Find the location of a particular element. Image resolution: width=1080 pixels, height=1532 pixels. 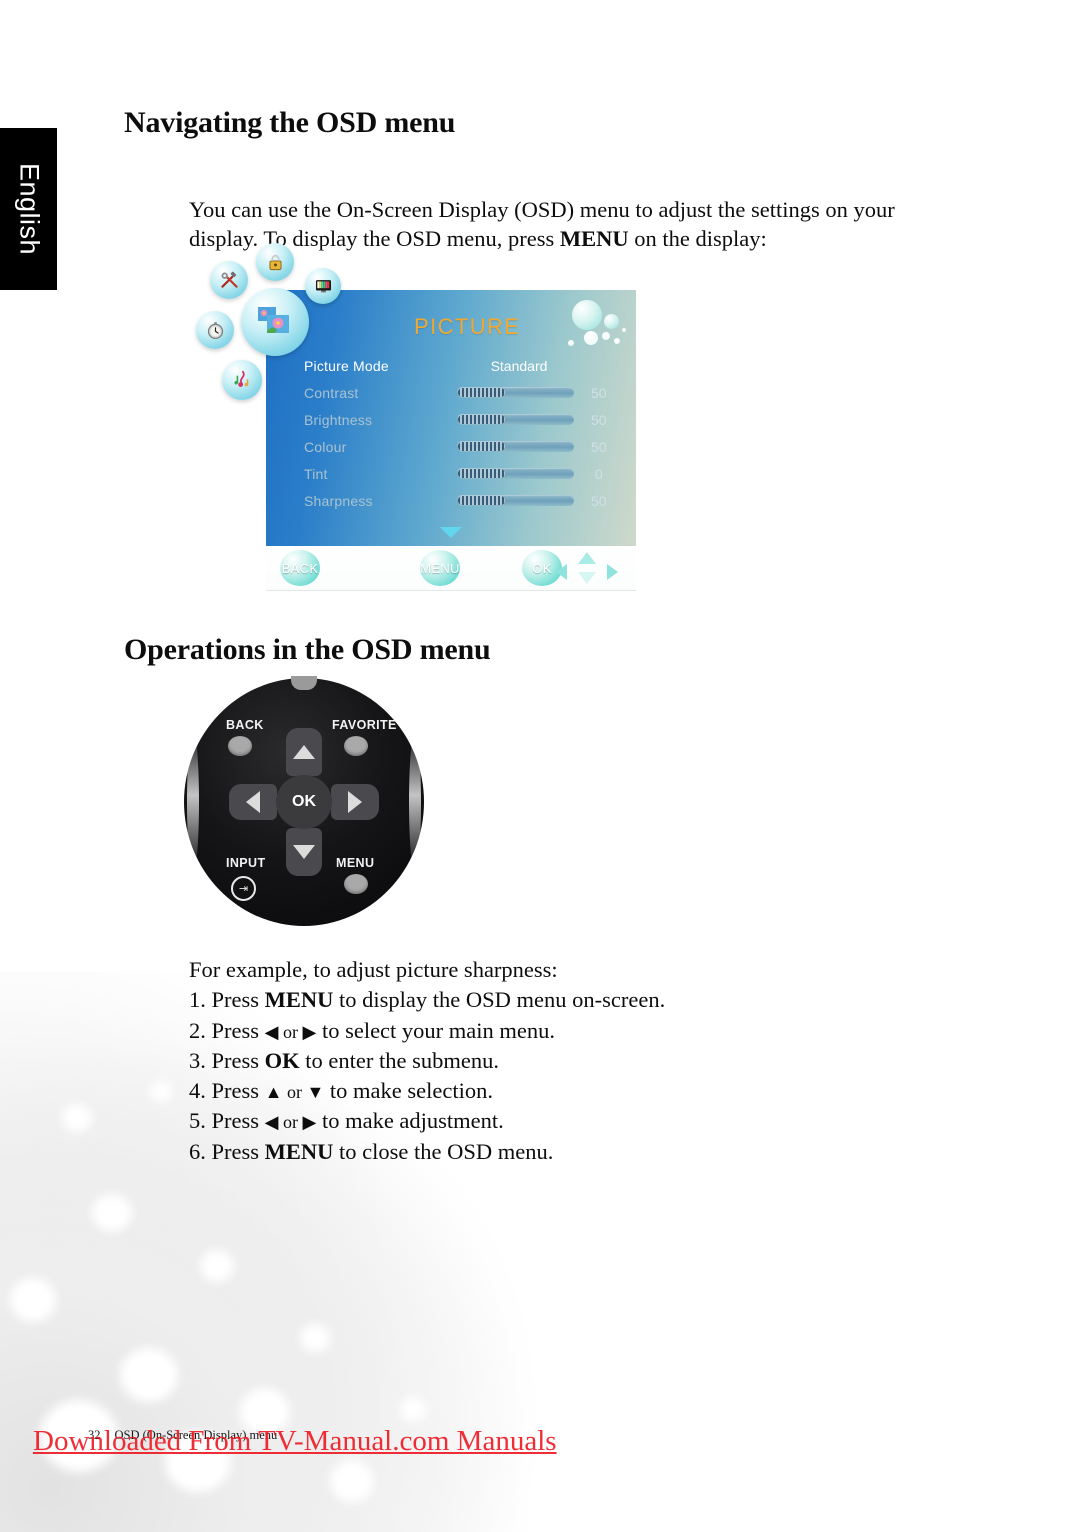

menu-icon-sound is located at coordinates (242, 380).